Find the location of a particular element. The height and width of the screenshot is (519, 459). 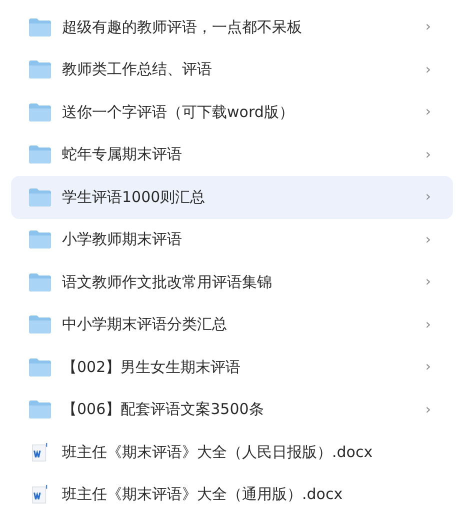

list-item: 送你一个字评语（可下载word版） › is located at coordinates (232, 112).